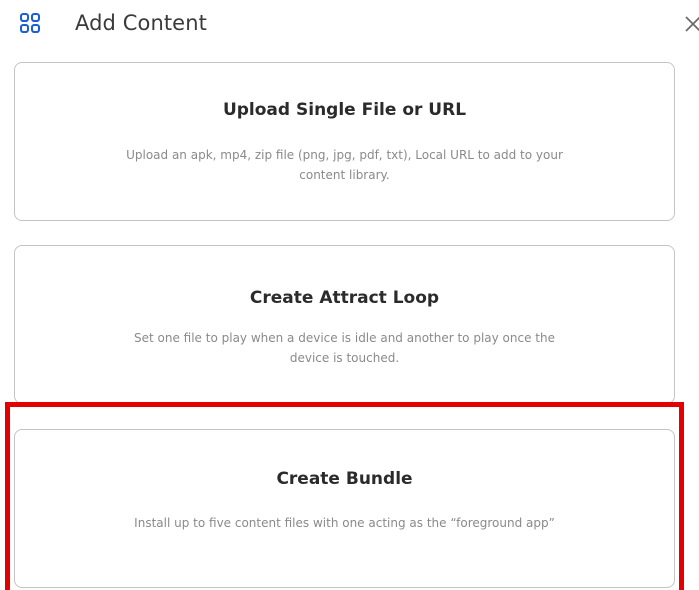 The height and width of the screenshot is (590, 699). I want to click on card-title: Create Bundle, so click(344, 479).